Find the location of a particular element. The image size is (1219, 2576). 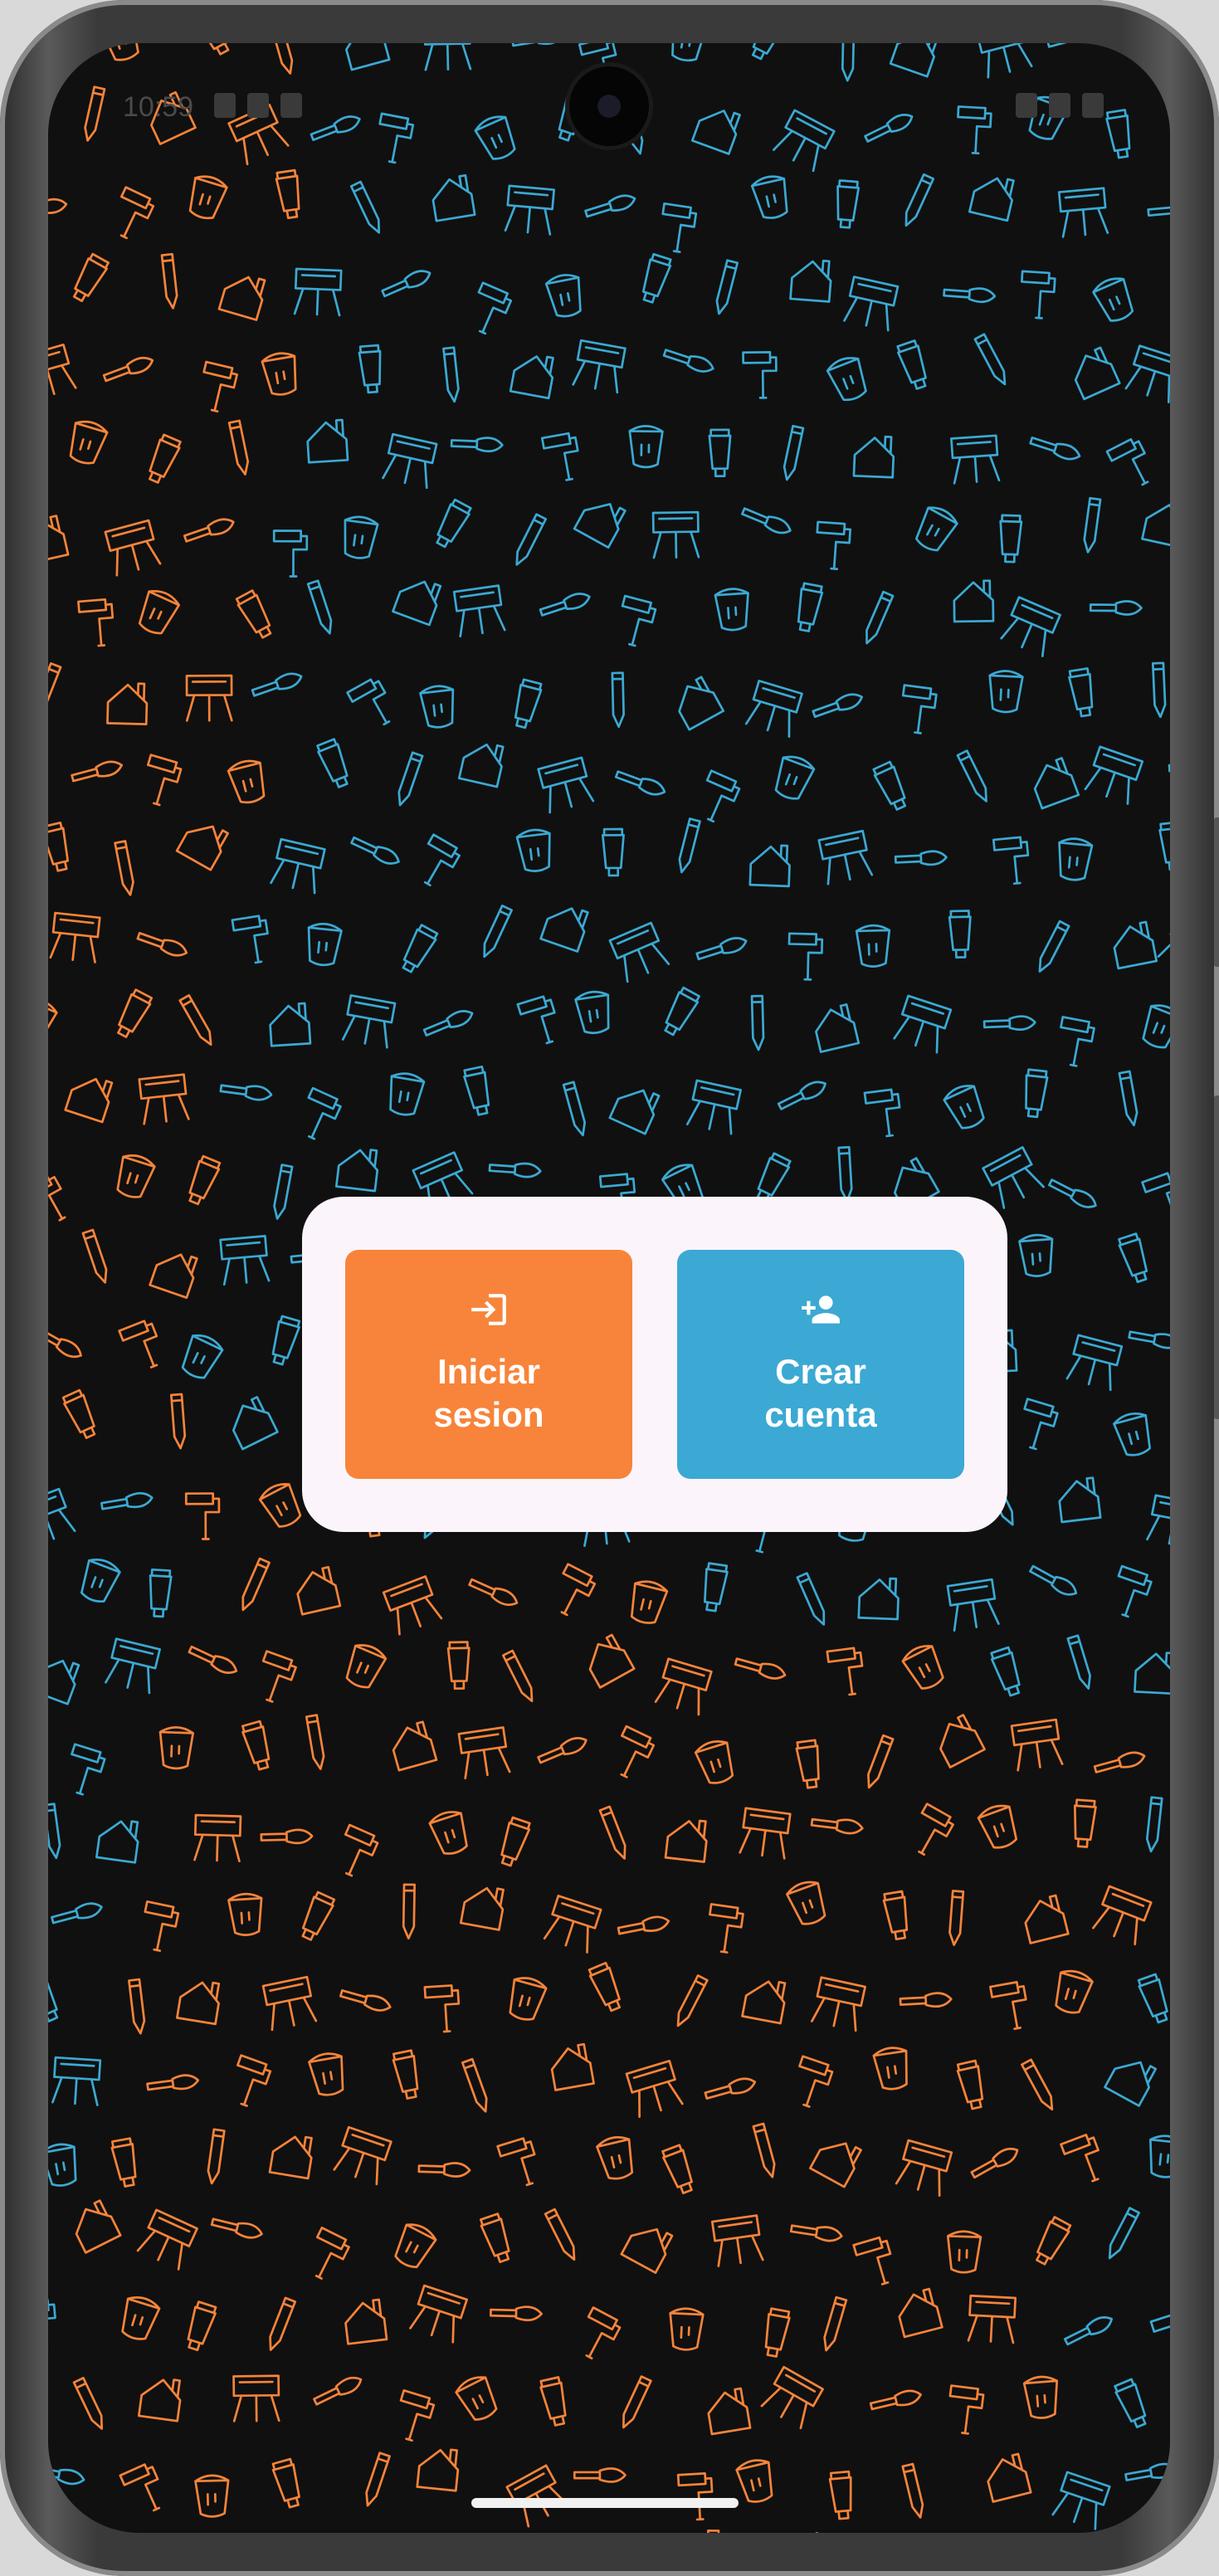

register-button: Crear cuenta is located at coordinates (821, 1365).